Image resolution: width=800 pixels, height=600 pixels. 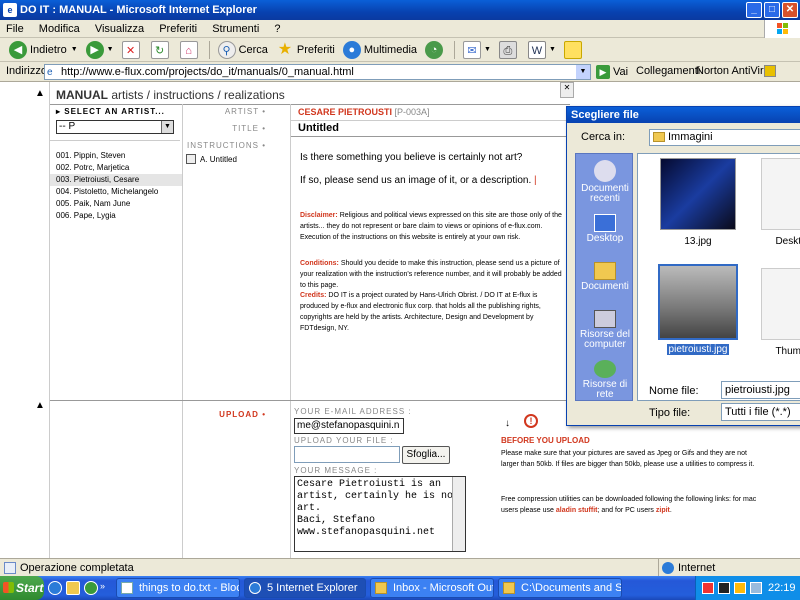 What do you see at coordinates (119, 29) in the screenshot?
I see `menu-visualizza: Visualizza` at bounding box center [119, 29].